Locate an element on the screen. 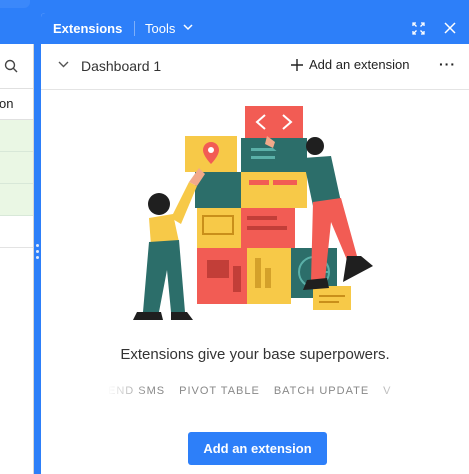 The image size is (469, 474). panel-resize-handle is located at coordinates (37, 254).